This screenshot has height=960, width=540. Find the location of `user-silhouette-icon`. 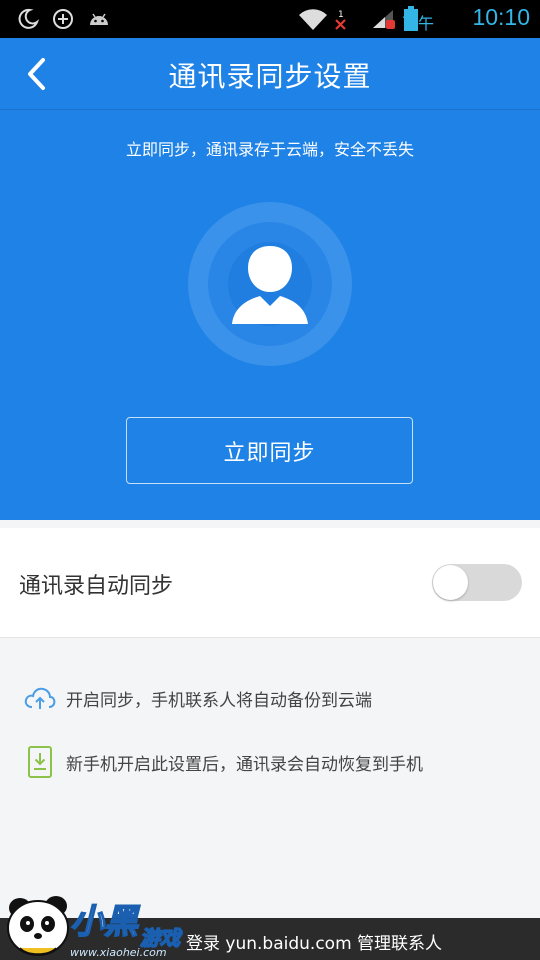

user-silhouette-icon is located at coordinates (270, 285).